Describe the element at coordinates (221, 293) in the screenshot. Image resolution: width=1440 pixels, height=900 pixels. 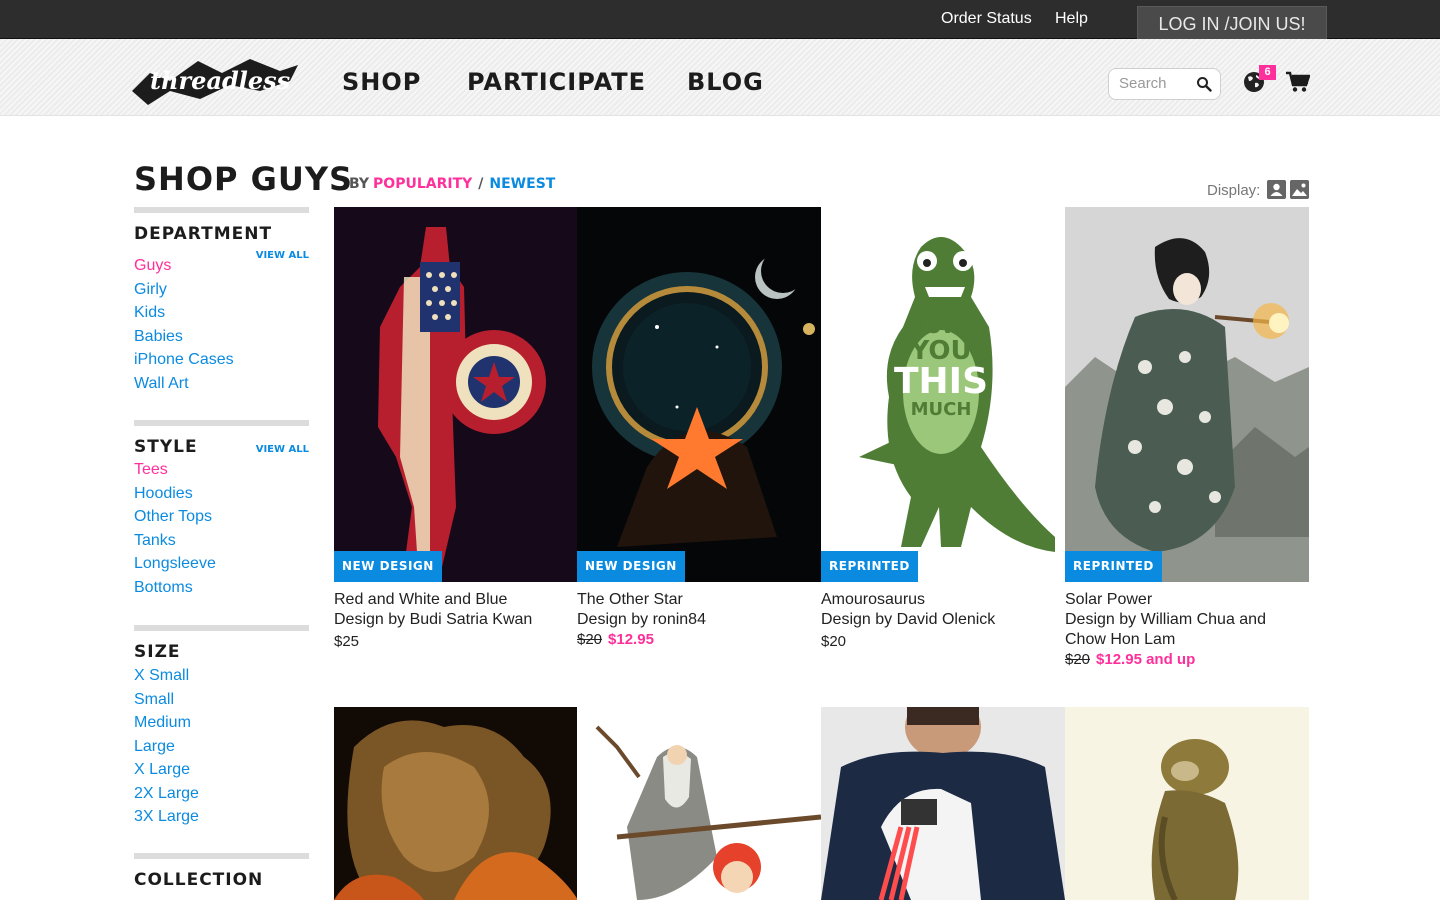
I see `department-item-girly: Girly` at that location.